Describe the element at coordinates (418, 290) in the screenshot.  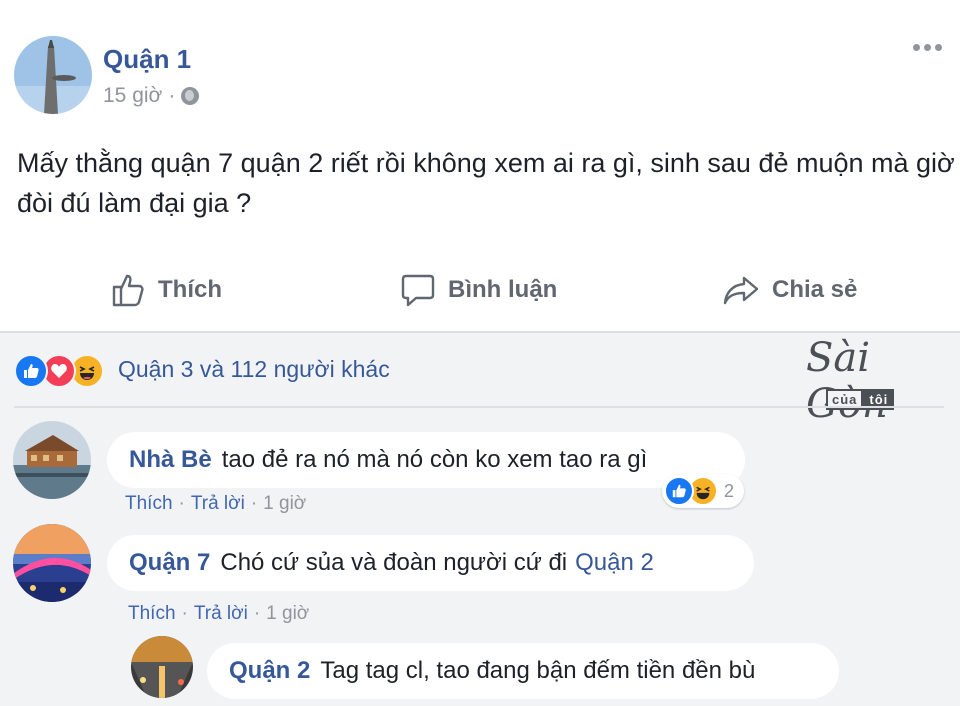
I see `comment-bubble-icon` at that location.